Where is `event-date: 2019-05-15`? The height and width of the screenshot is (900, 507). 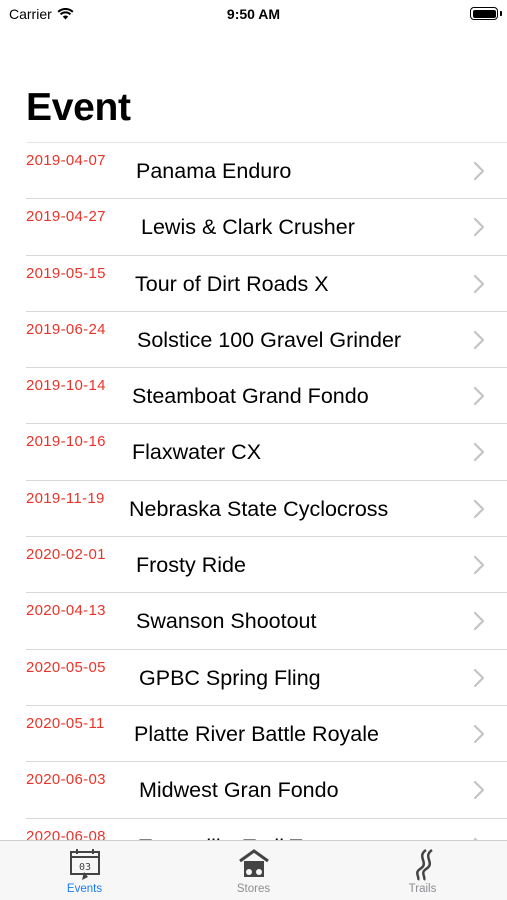 event-date: 2019-05-15 is located at coordinates (66, 273).